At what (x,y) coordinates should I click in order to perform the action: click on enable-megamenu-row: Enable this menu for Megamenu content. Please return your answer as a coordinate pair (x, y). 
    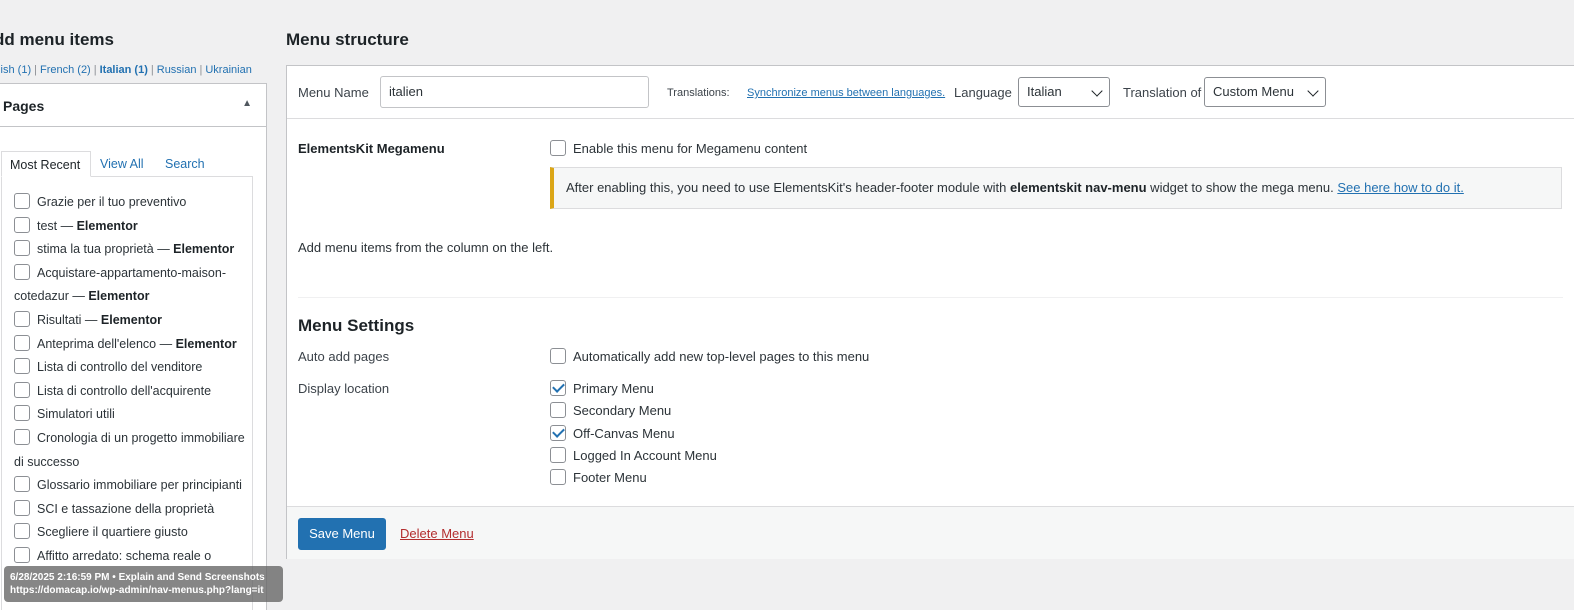
    Looking at the image, I should click on (678, 148).